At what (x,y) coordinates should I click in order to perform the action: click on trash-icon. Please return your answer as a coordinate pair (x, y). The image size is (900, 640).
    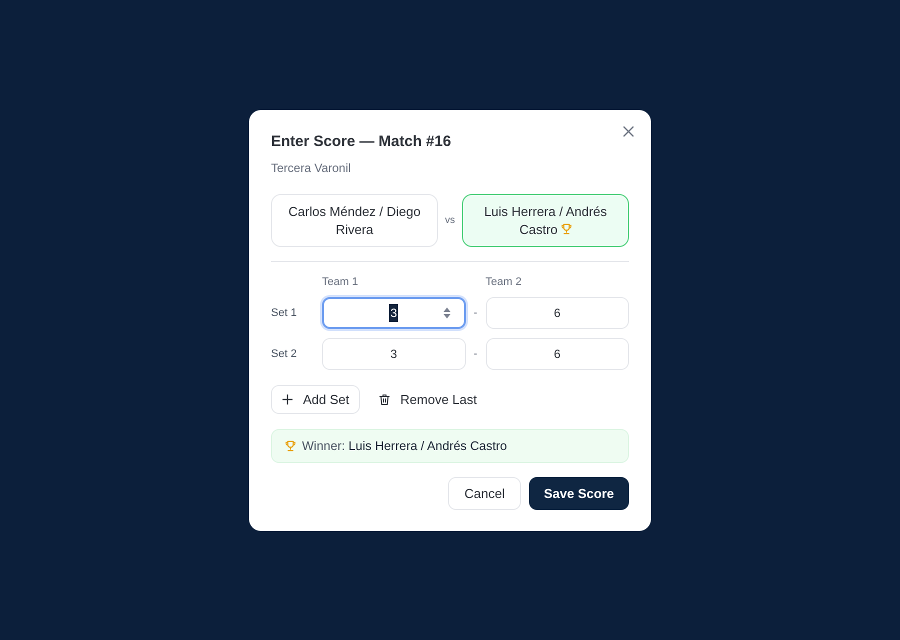
    Looking at the image, I should click on (384, 399).